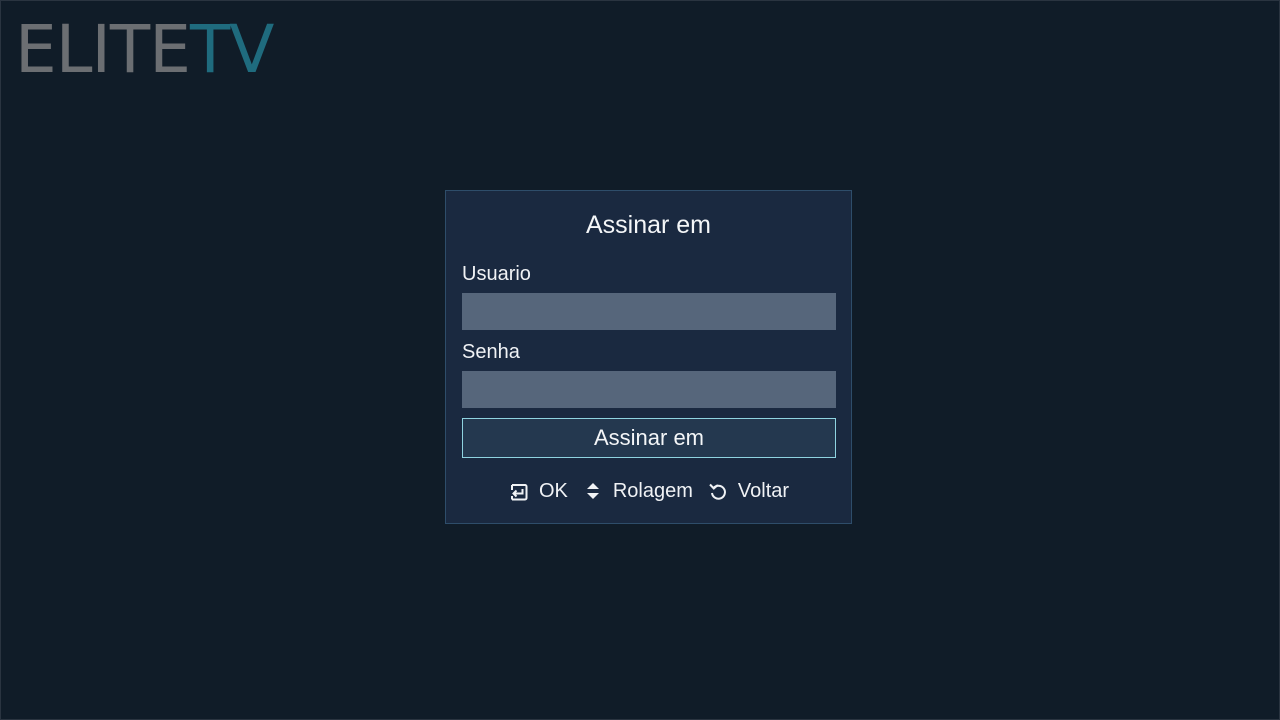 The height and width of the screenshot is (720, 1280). I want to click on app-logo: ELITETV, so click(144, 50).